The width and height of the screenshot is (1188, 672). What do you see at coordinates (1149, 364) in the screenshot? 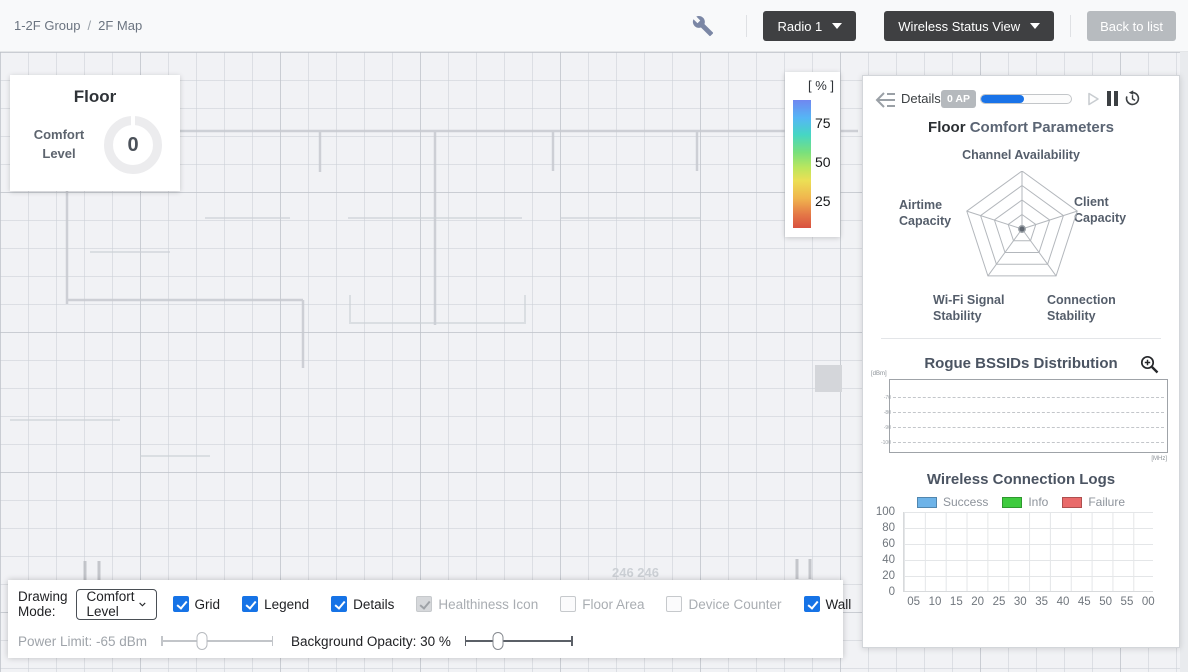
I see `zoom-in-icon` at bounding box center [1149, 364].